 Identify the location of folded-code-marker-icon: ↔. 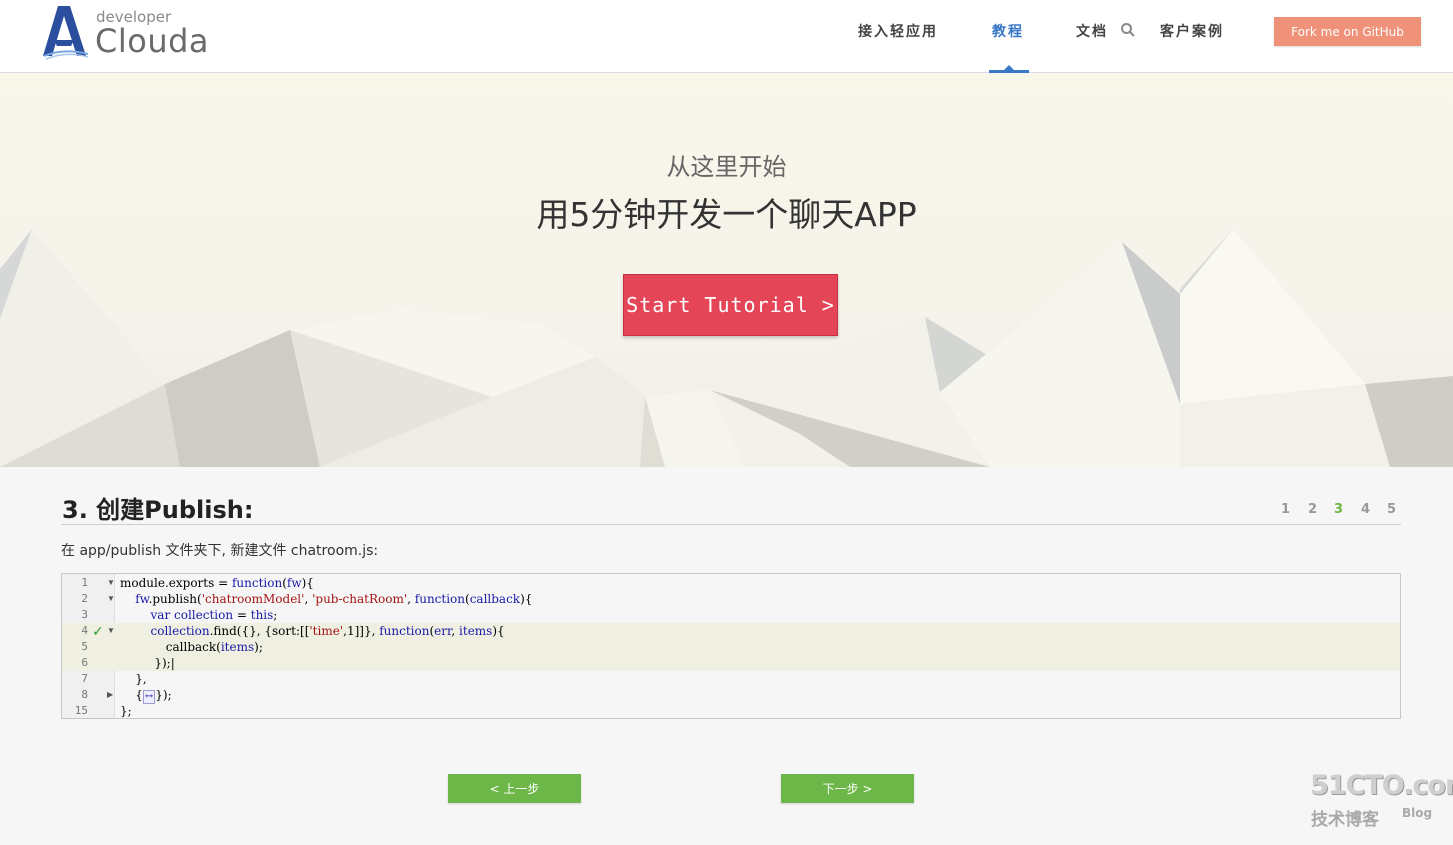
(149, 697).